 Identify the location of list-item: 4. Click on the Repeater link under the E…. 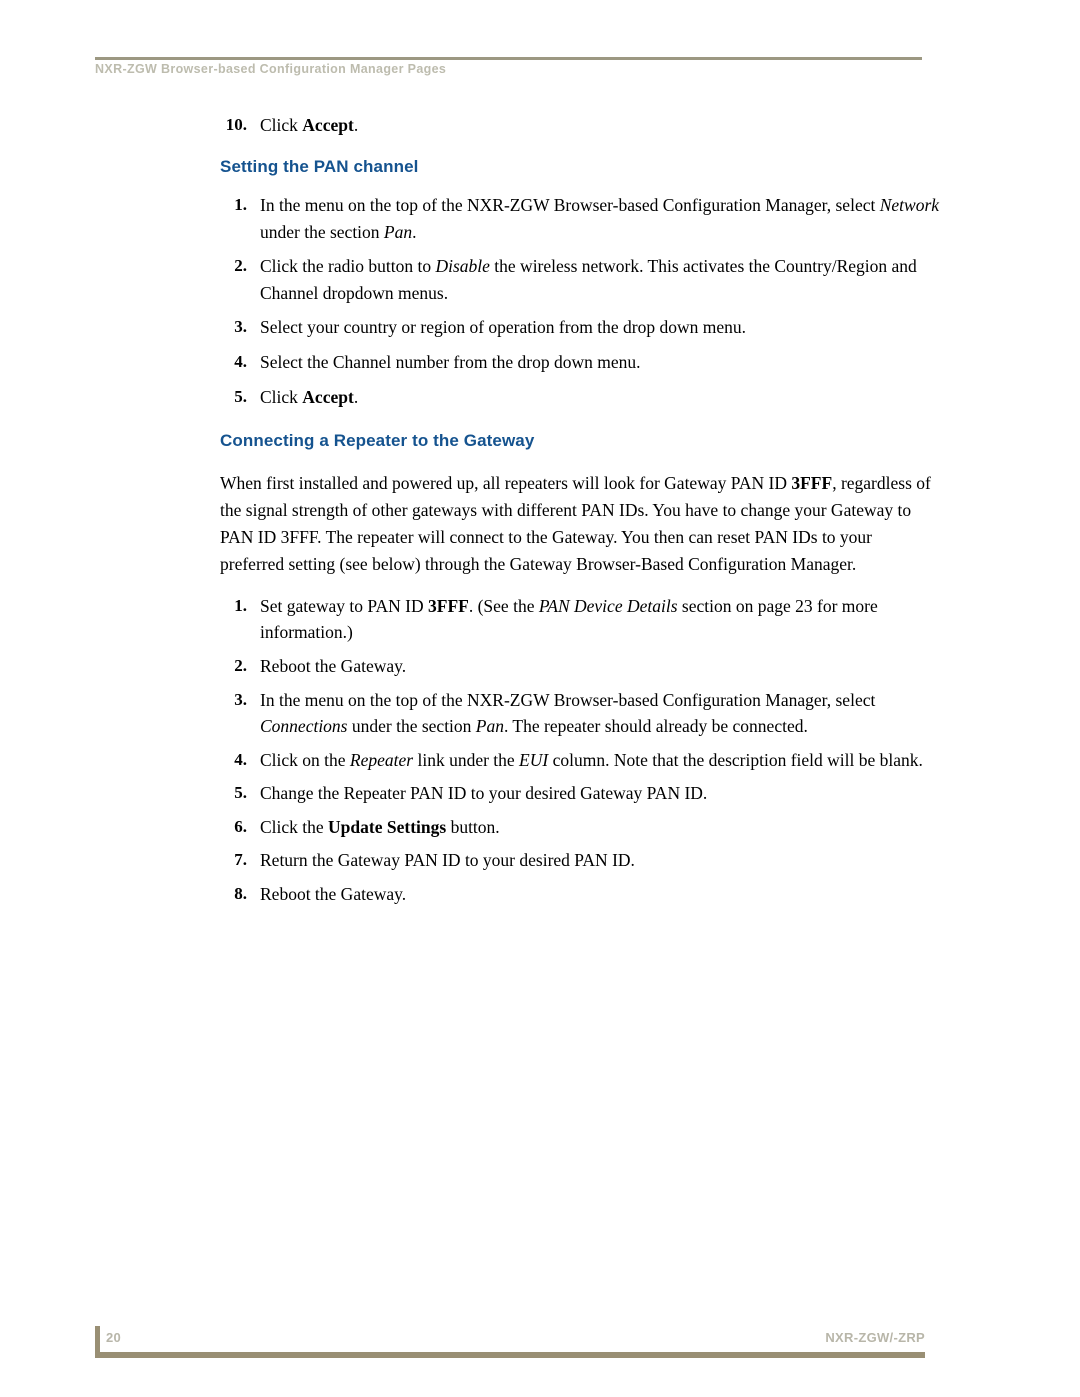
(580, 760).